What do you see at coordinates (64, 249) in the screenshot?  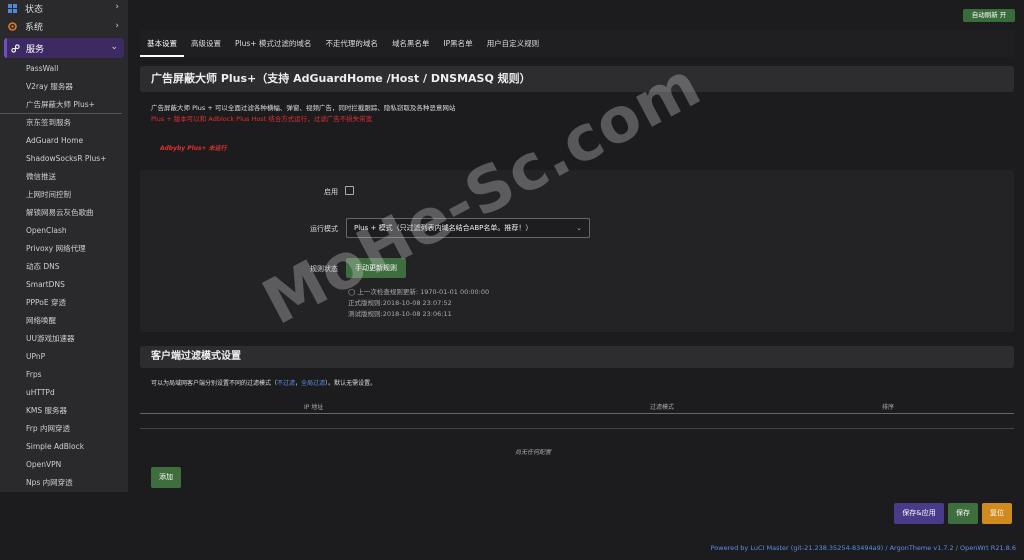 I see `sidebar-subitem-privoxy: Privoxy 网络代理` at bounding box center [64, 249].